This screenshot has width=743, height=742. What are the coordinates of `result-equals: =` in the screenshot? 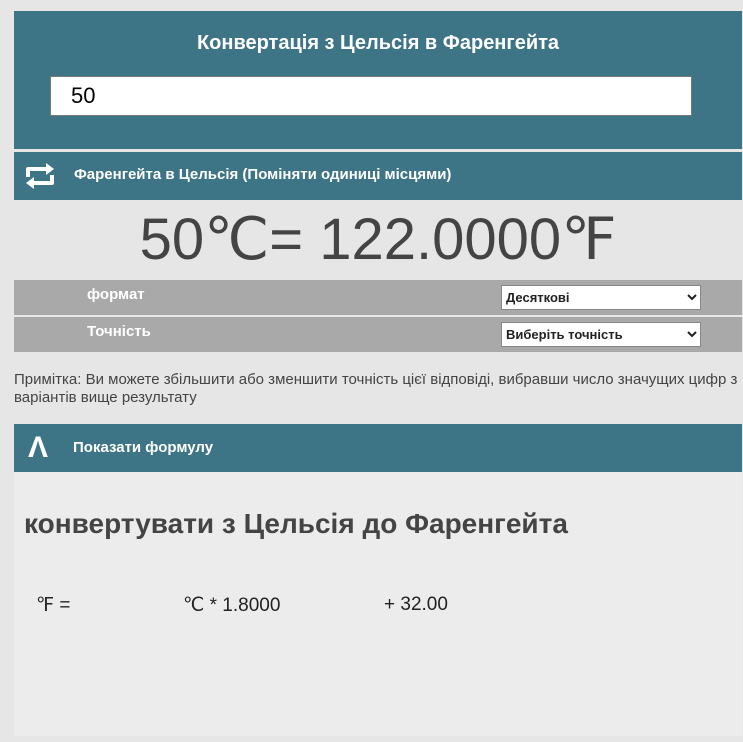 It's located at (286, 239).